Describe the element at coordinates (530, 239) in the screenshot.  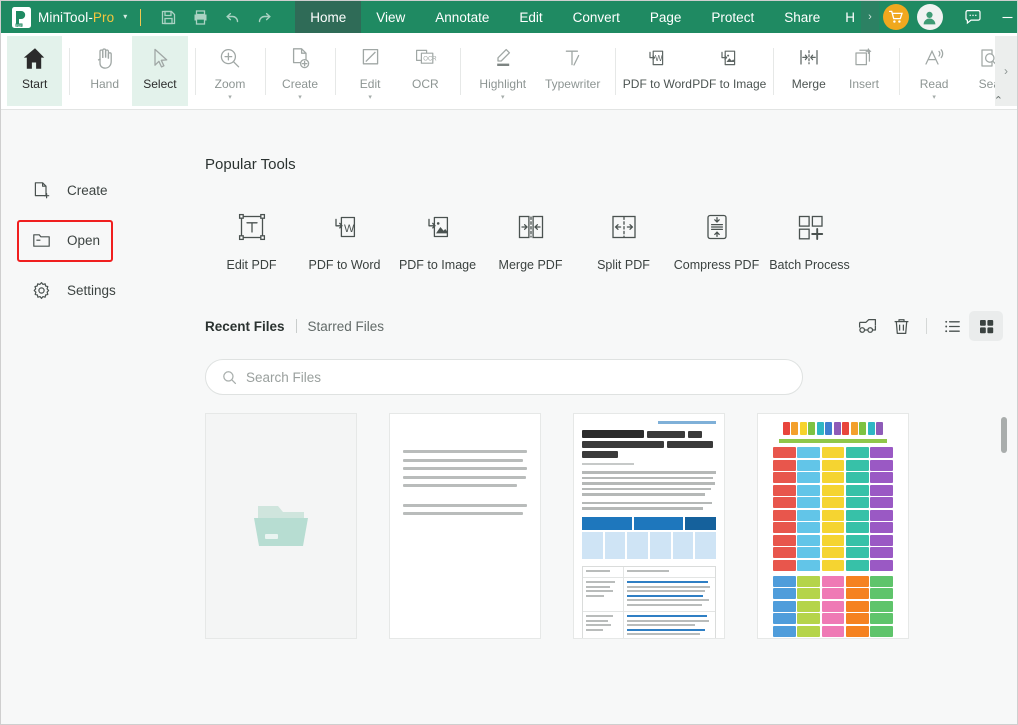
I see `tool-merge-pdf: Merge PDF` at that location.